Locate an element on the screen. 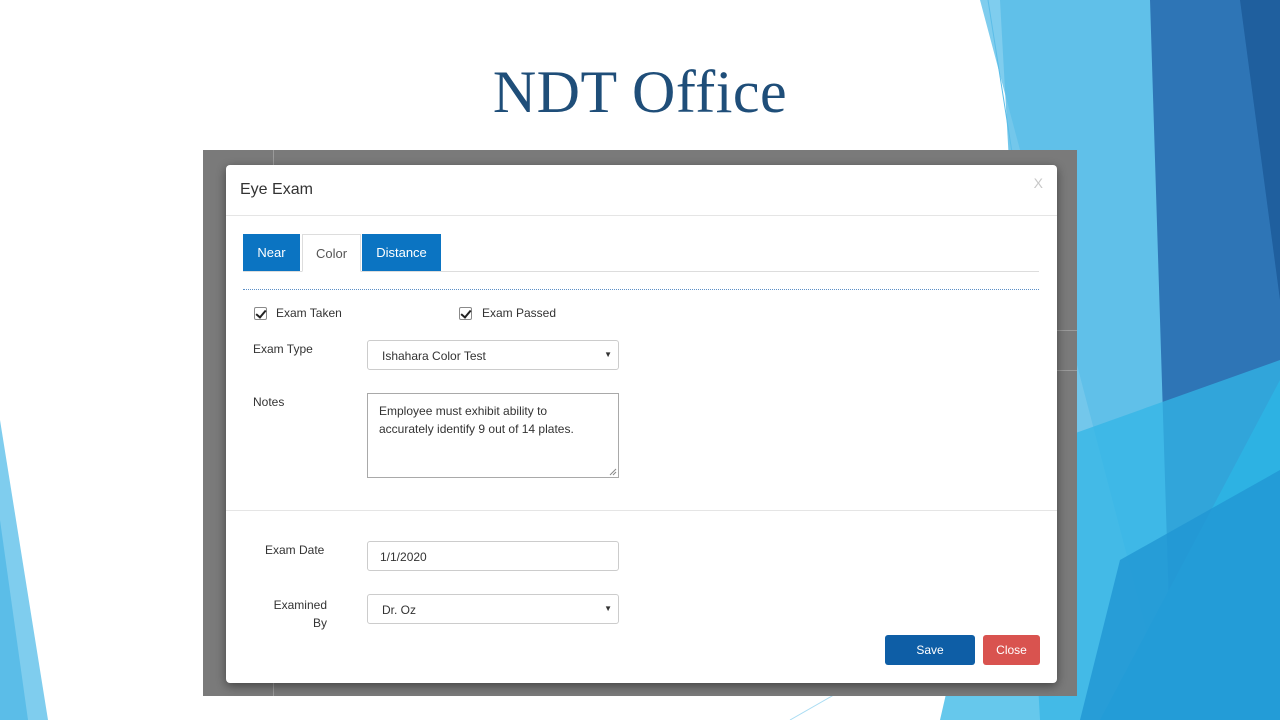 The image size is (1280, 720). resize-handle-icon is located at coordinates (613, 472).